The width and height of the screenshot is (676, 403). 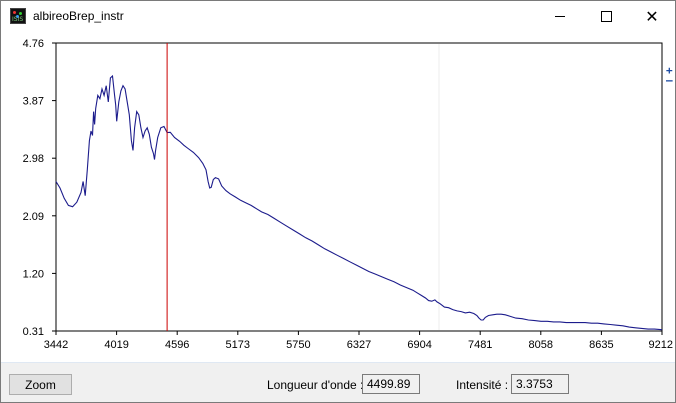 I want to click on x-tick-label: 5750, so click(x=298, y=345).